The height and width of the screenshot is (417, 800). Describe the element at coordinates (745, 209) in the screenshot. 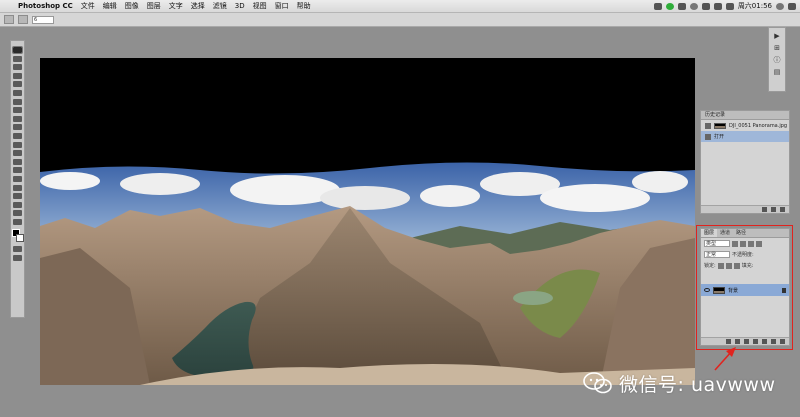

I see `history-footer` at that location.